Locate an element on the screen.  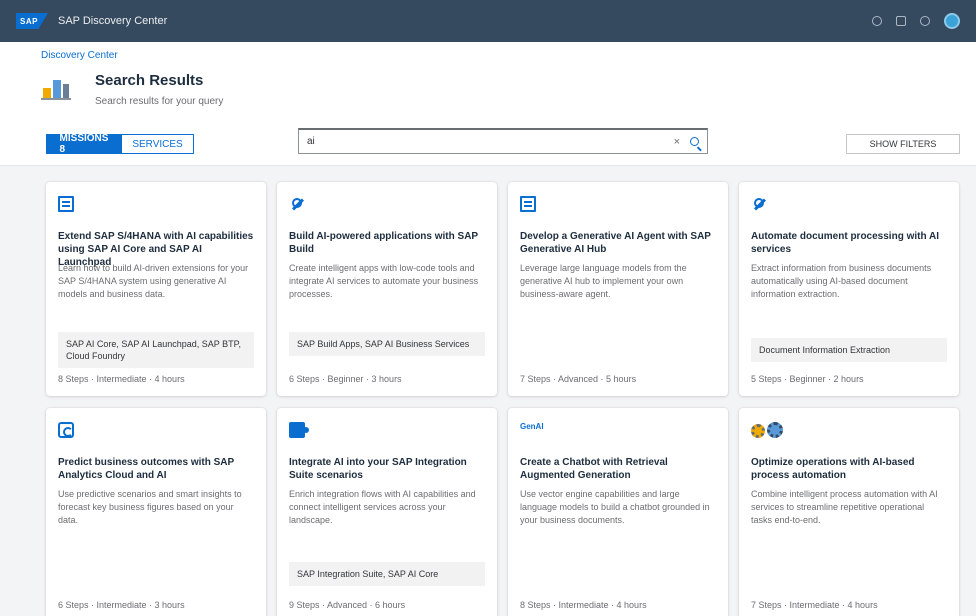
chart-icon is located at coordinates (56, 87).